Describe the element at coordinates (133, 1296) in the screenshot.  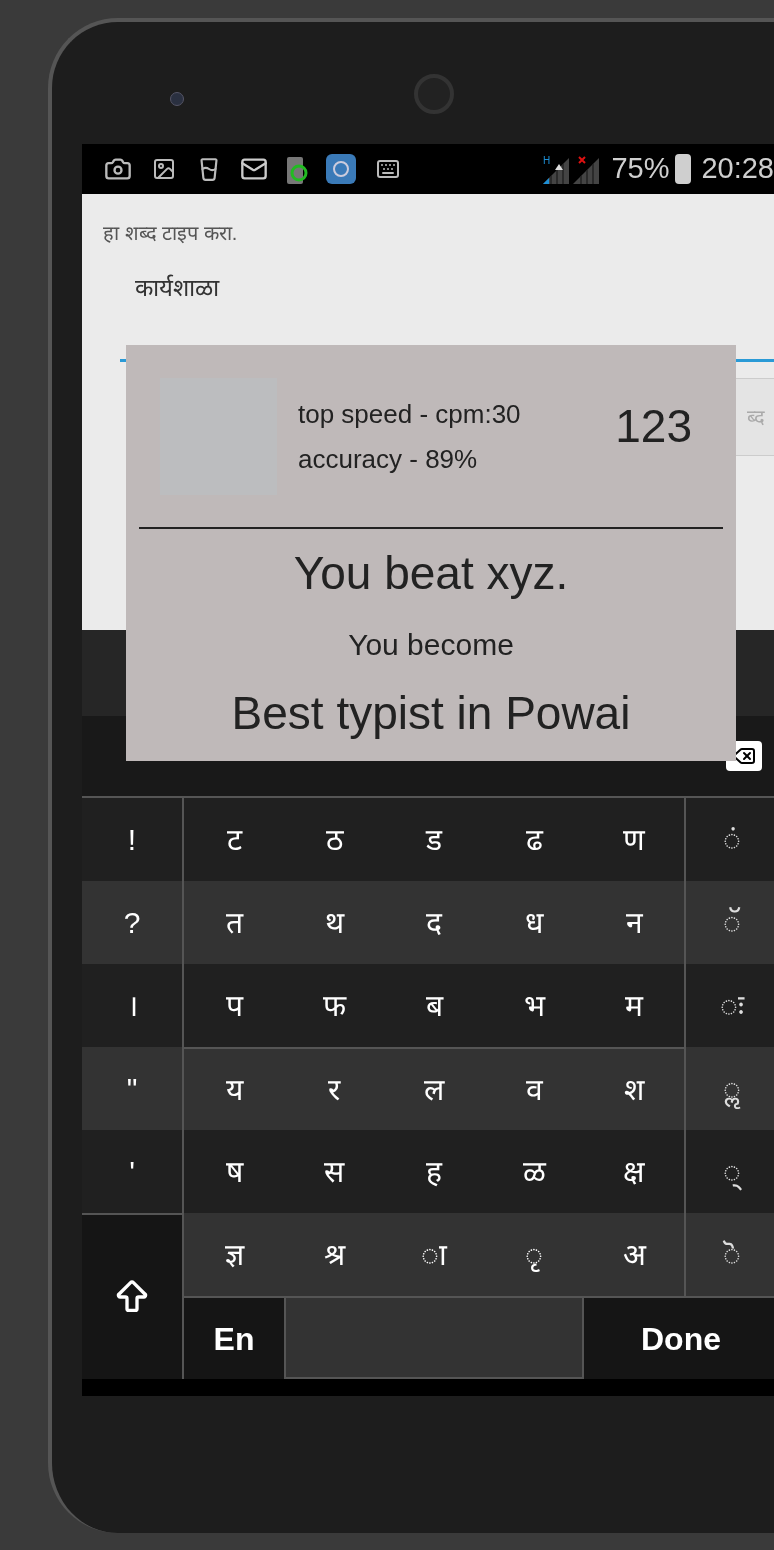
I see `shift-key` at that location.